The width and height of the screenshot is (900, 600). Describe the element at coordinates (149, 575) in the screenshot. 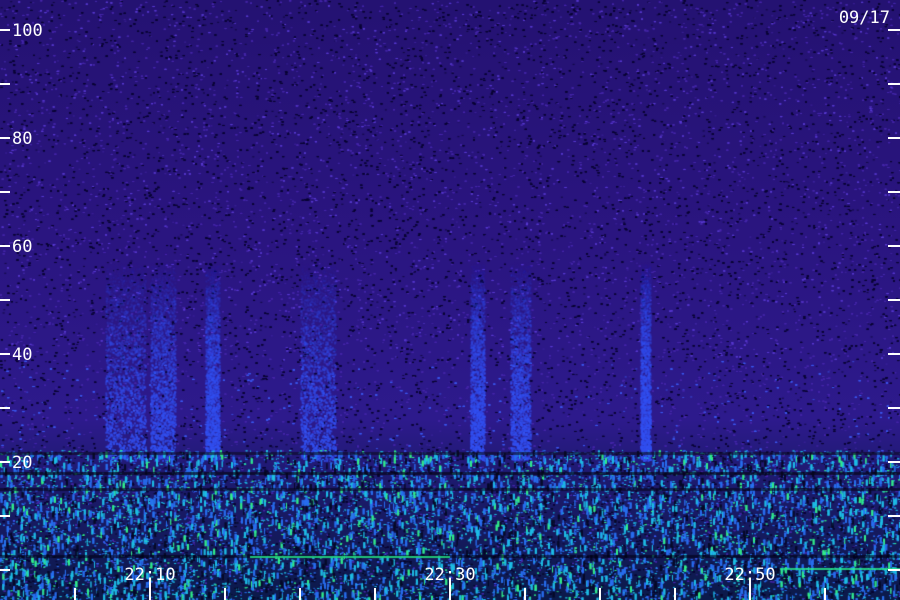

I see `x-tick-label: 22:10` at that location.